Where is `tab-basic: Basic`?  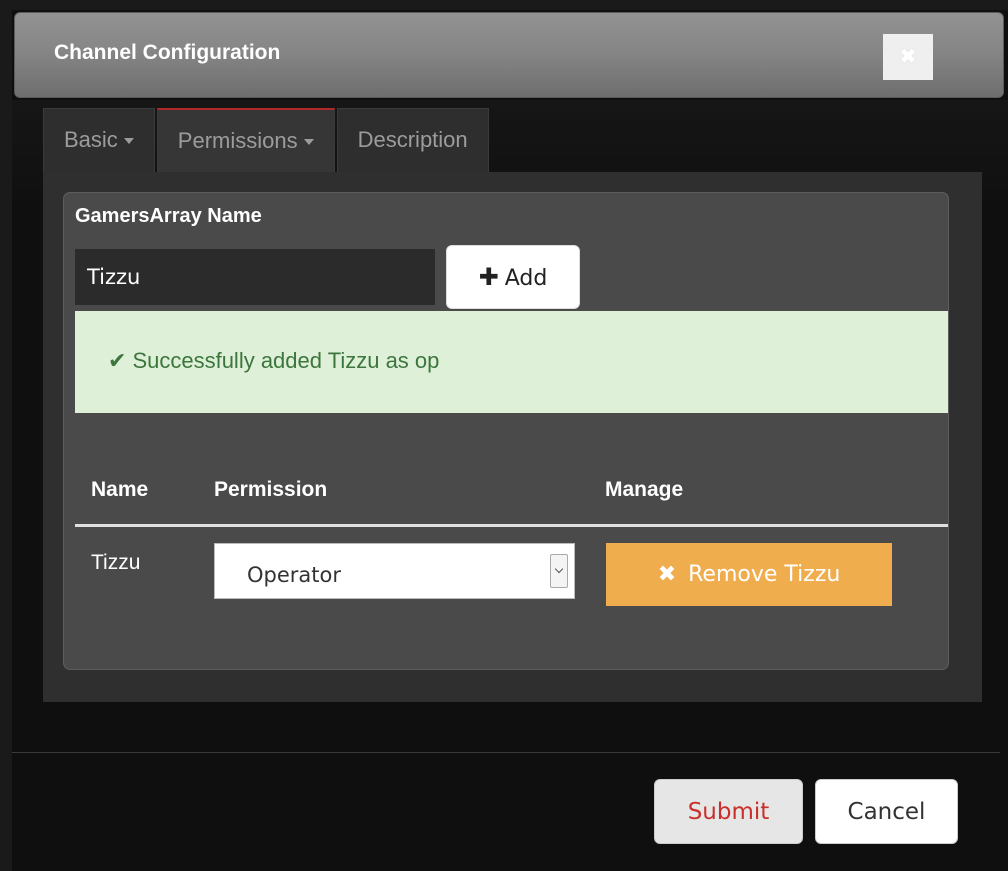 tab-basic: Basic is located at coordinates (99, 140).